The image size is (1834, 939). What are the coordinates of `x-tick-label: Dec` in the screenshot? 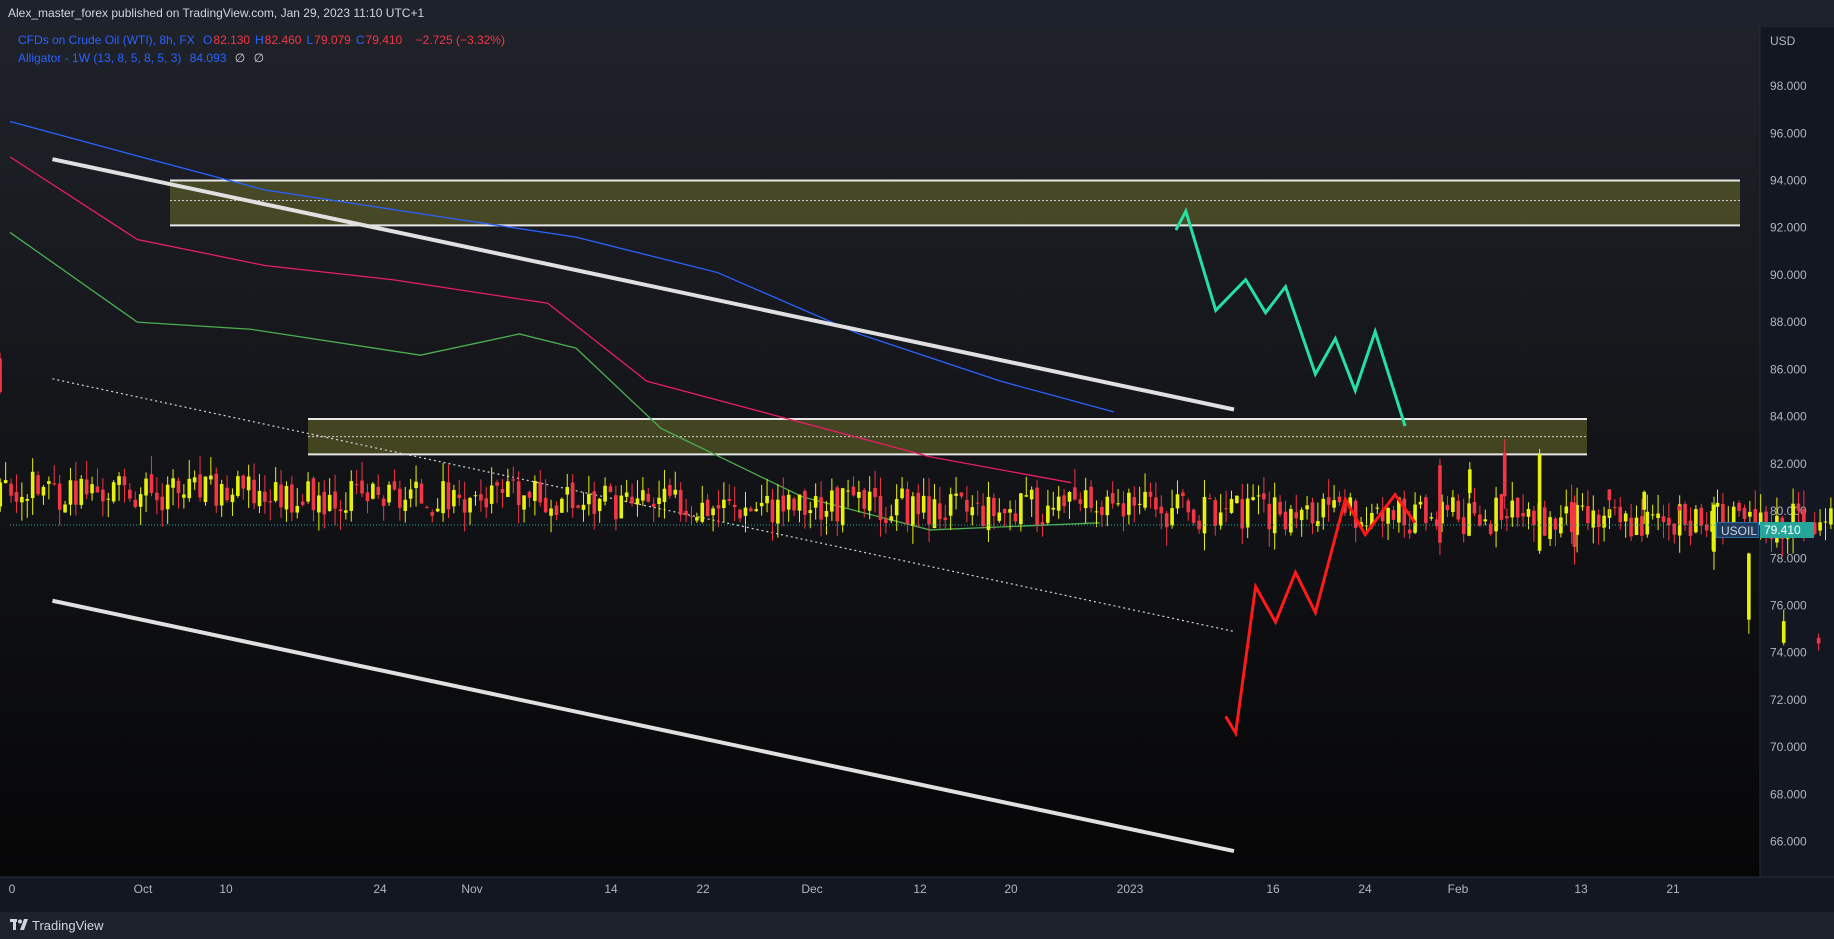 It's located at (811, 889).